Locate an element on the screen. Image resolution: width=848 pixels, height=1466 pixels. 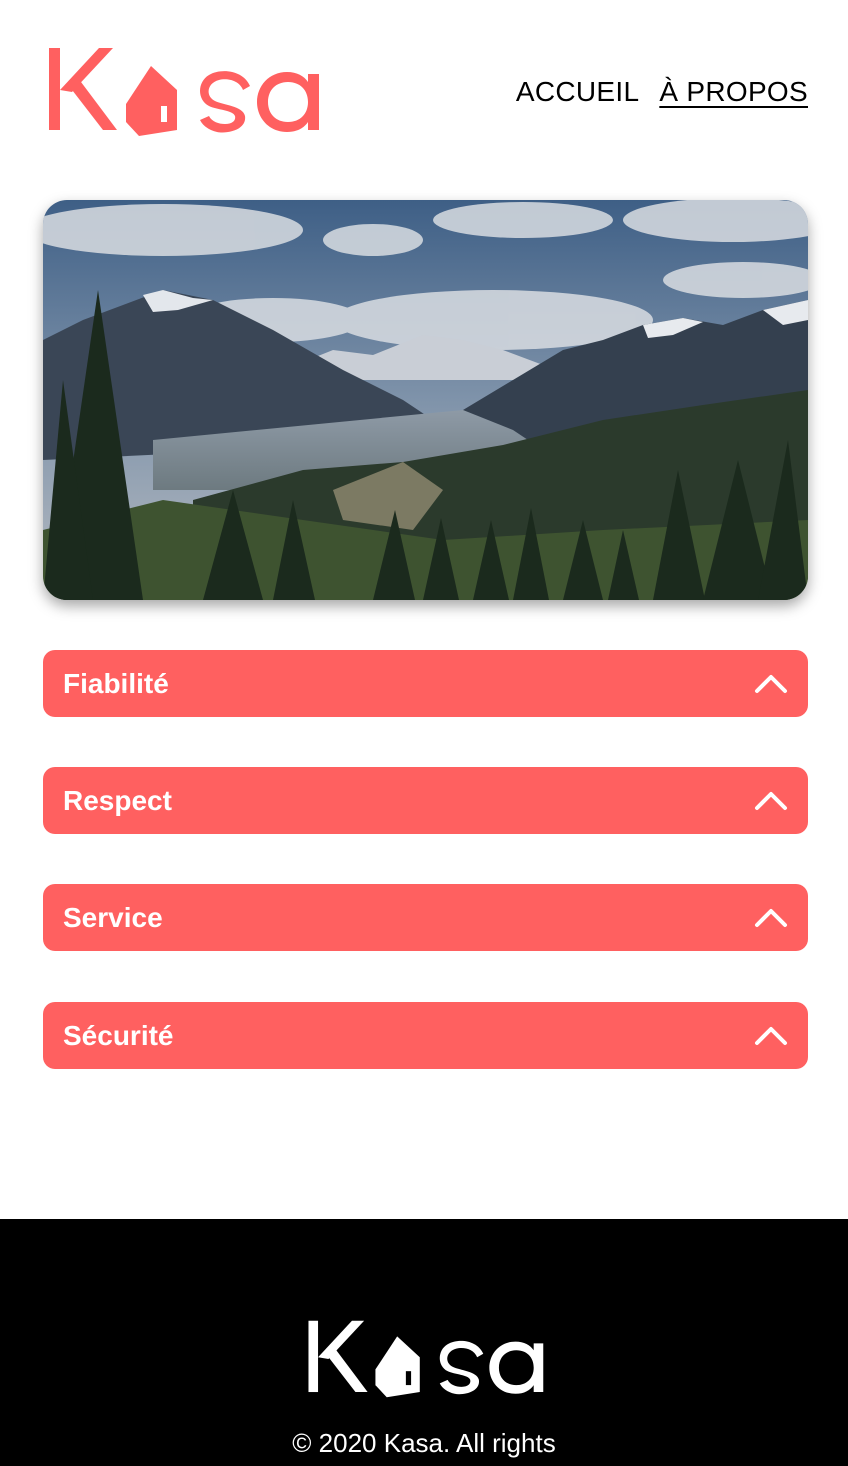
nav-link-accueil: ACCUEIL is located at coordinates (577, 92).